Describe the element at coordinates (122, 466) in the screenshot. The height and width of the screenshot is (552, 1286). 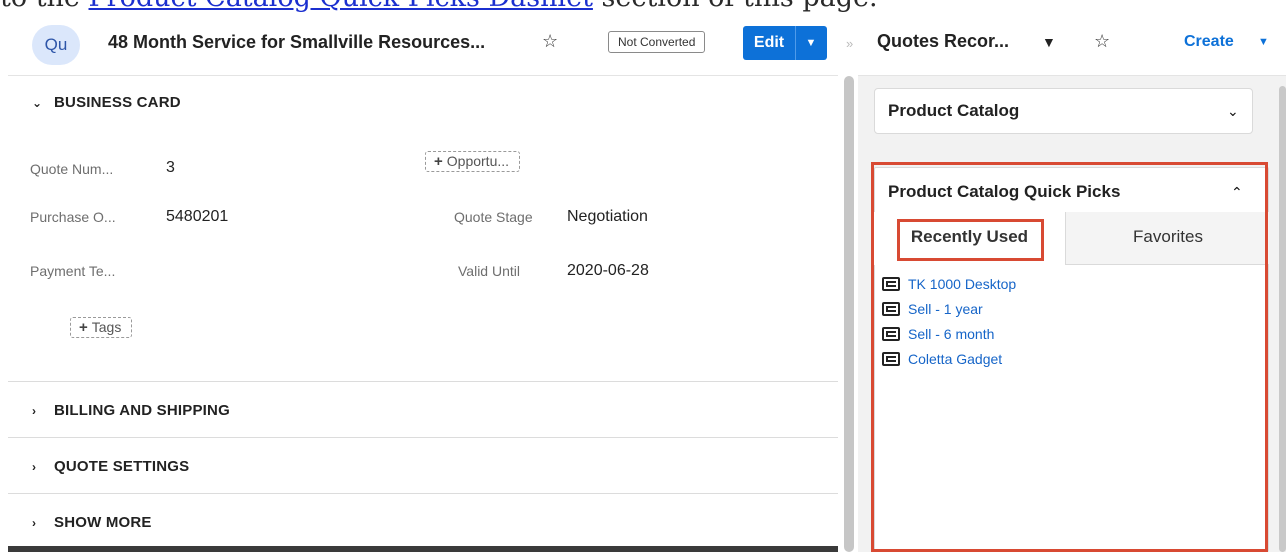
I see `panel-title: QUOTE SETTINGS` at that location.